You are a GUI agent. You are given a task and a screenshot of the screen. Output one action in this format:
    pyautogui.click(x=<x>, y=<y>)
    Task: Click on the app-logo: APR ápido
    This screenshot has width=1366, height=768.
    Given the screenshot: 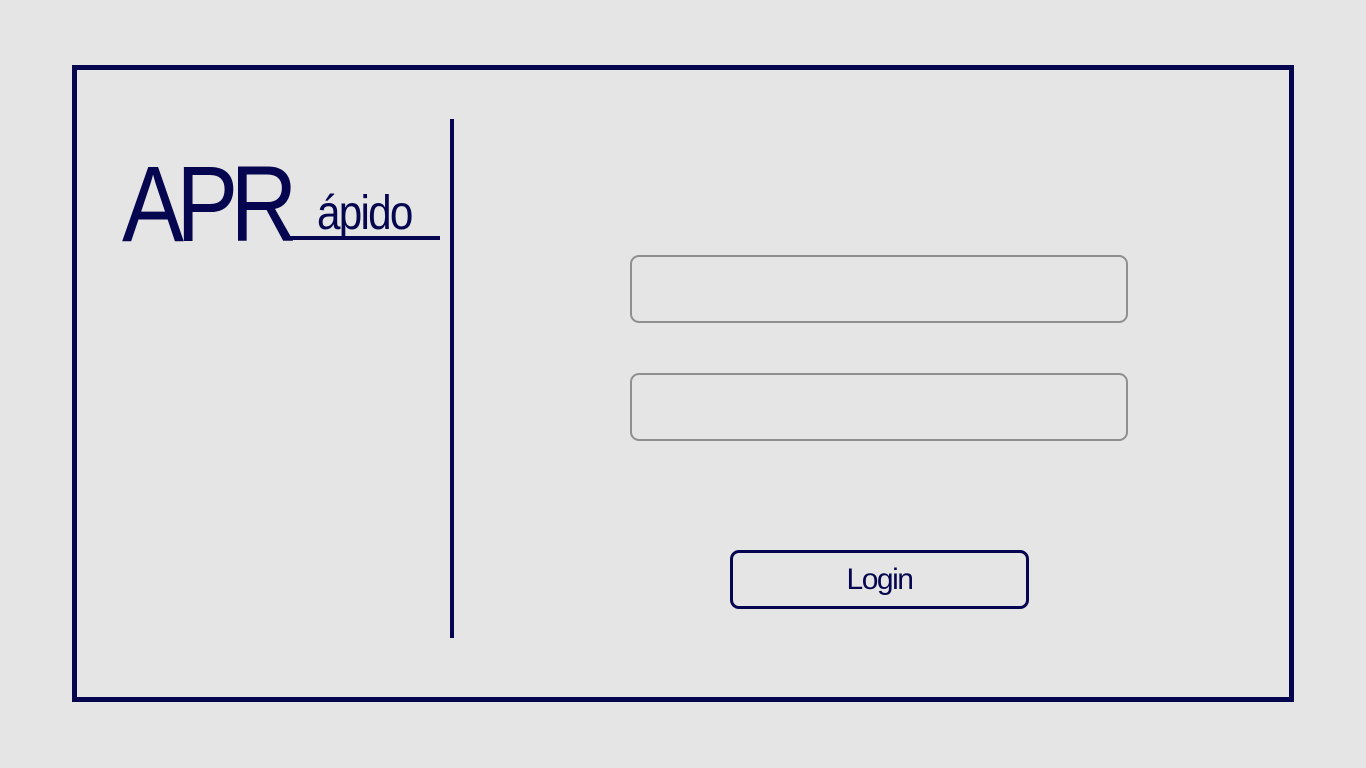 What is the action you would take?
    pyautogui.click(x=281, y=204)
    